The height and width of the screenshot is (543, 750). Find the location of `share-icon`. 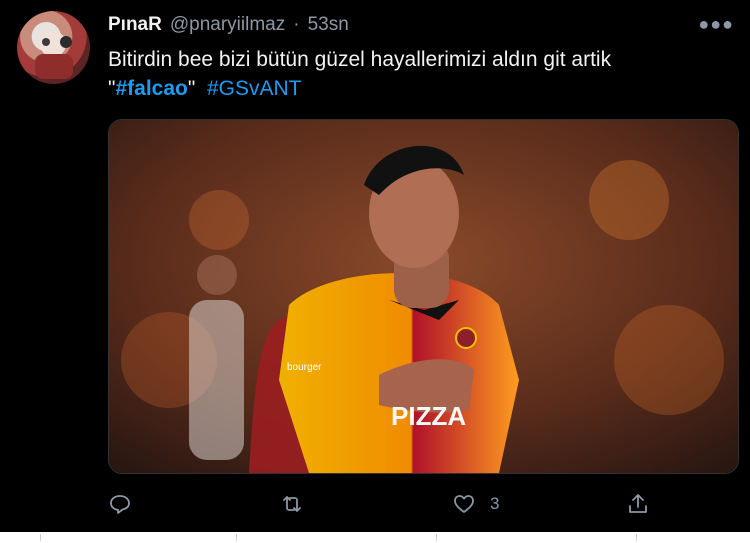

share-icon is located at coordinates (638, 503).